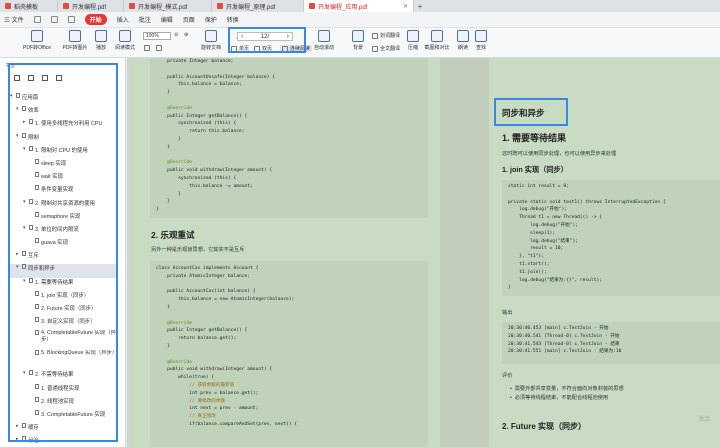  I want to click on code-line: private AtomicInteger balance;, so click(203, 276).